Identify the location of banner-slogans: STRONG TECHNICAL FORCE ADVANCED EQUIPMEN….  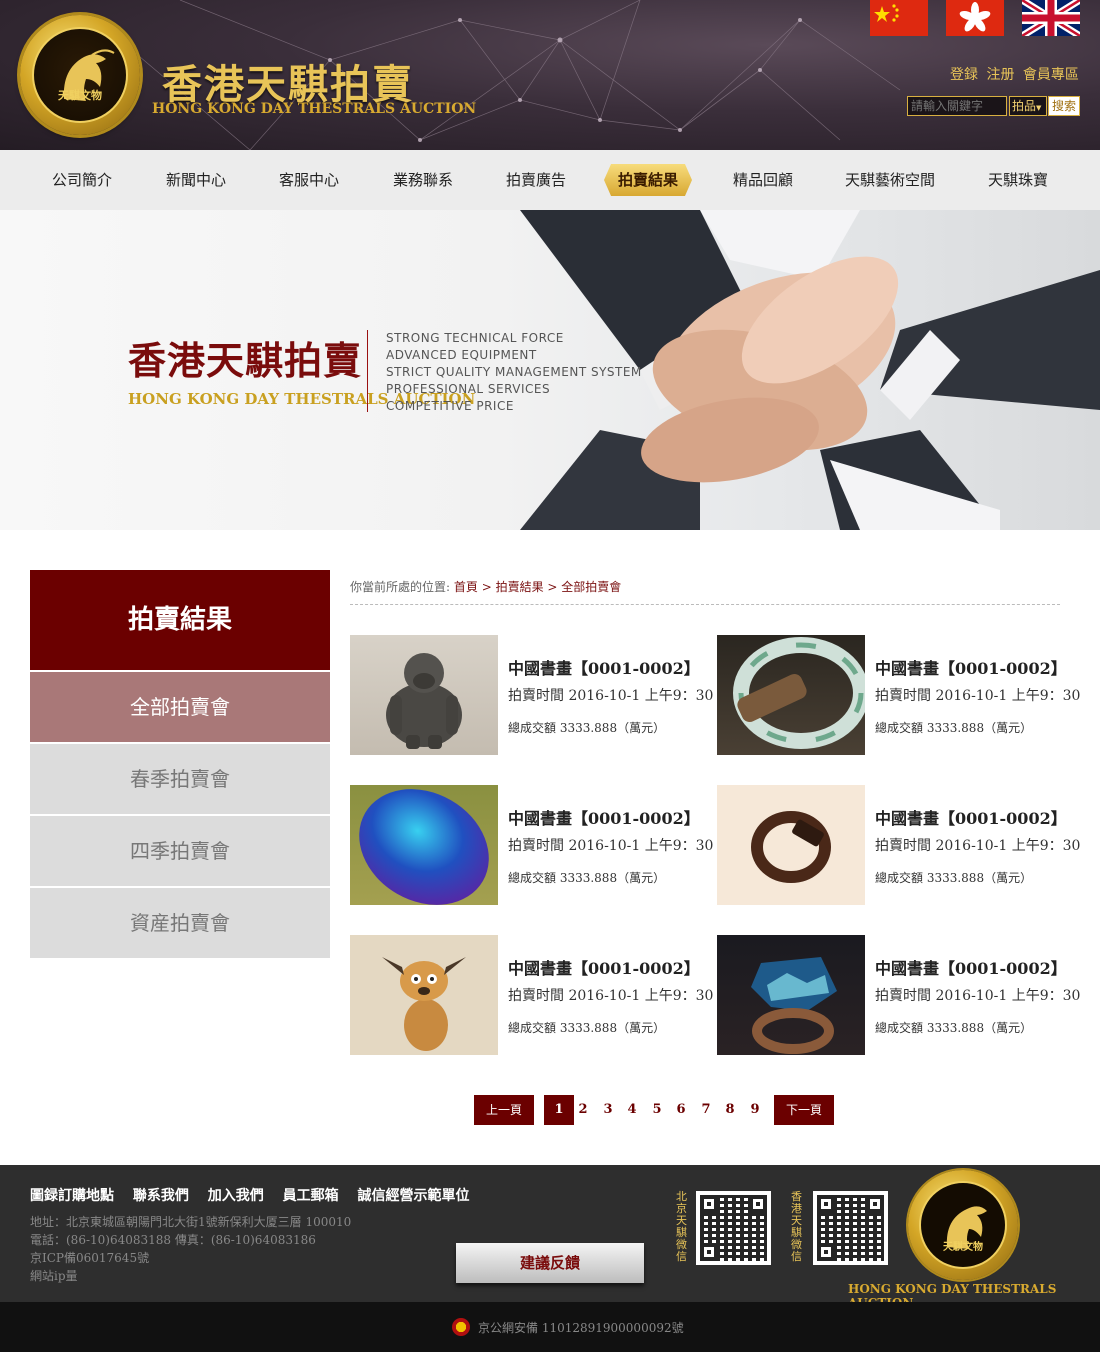
(514, 372).